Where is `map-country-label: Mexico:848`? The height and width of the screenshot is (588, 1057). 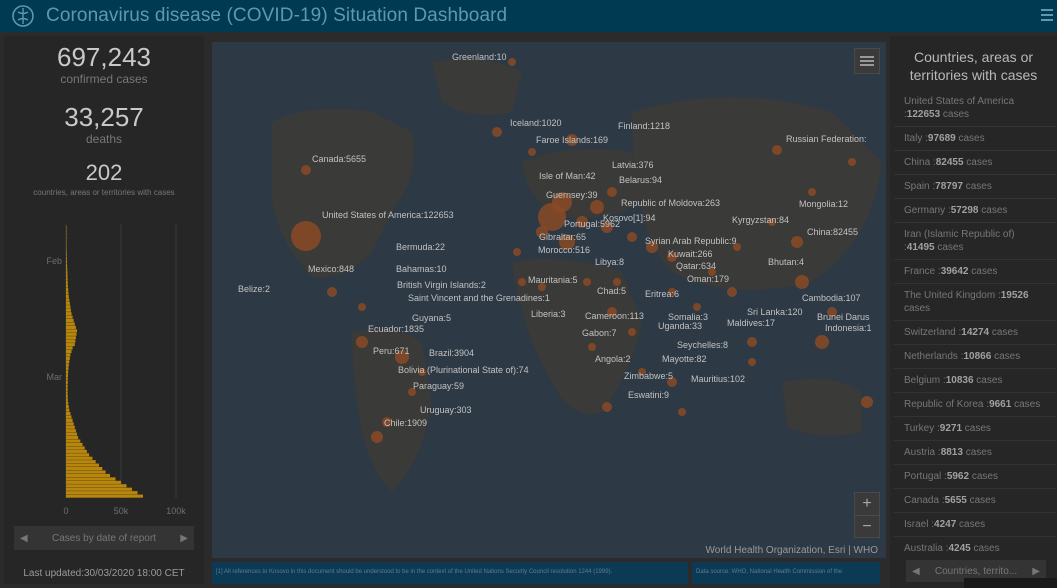
map-country-label: Mexico:848 is located at coordinates (331, 269).